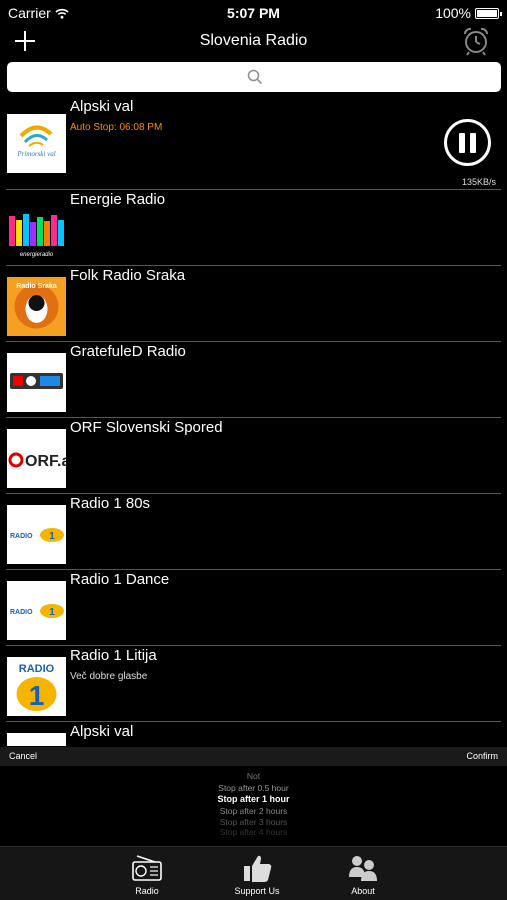 This screenshot has width=507, height=900. I want to click on auto-stop-label: Auto Stop: 06:08 PM, so click(116, 127).